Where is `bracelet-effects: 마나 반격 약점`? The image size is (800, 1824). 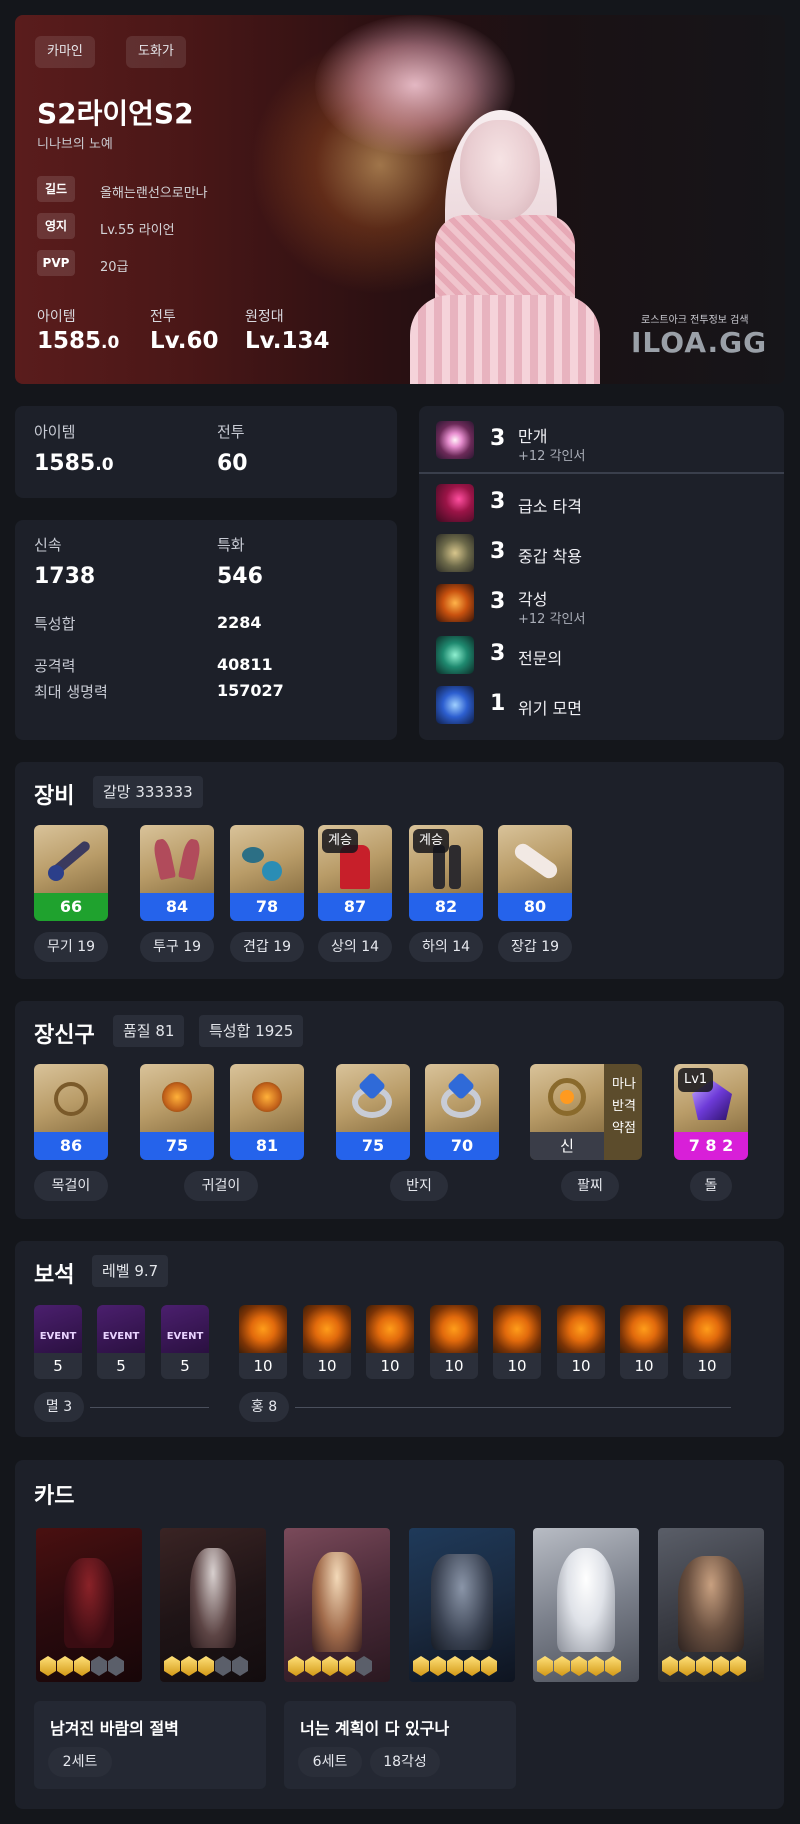
bracelet-effects: 마나 반격 약점 is located at coordinates (624, 1107).